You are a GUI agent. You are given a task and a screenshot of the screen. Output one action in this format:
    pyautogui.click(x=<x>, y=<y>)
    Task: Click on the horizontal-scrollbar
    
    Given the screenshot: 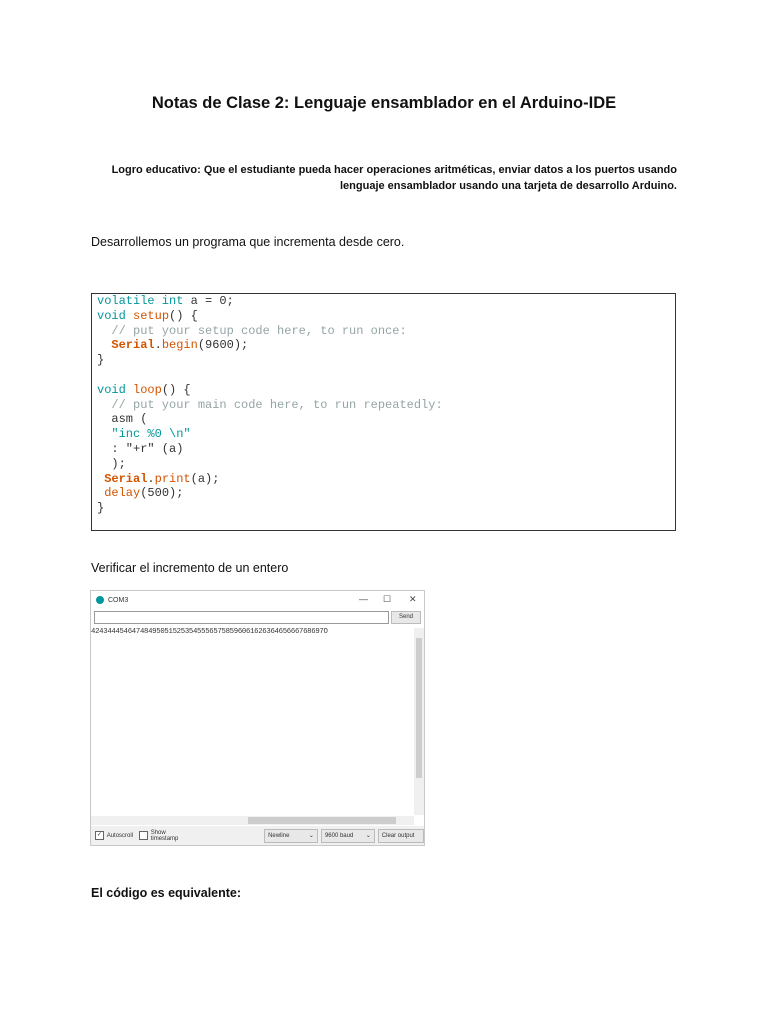 What is the action you would take?
    pyautogui.click(x=252, y=820)
    